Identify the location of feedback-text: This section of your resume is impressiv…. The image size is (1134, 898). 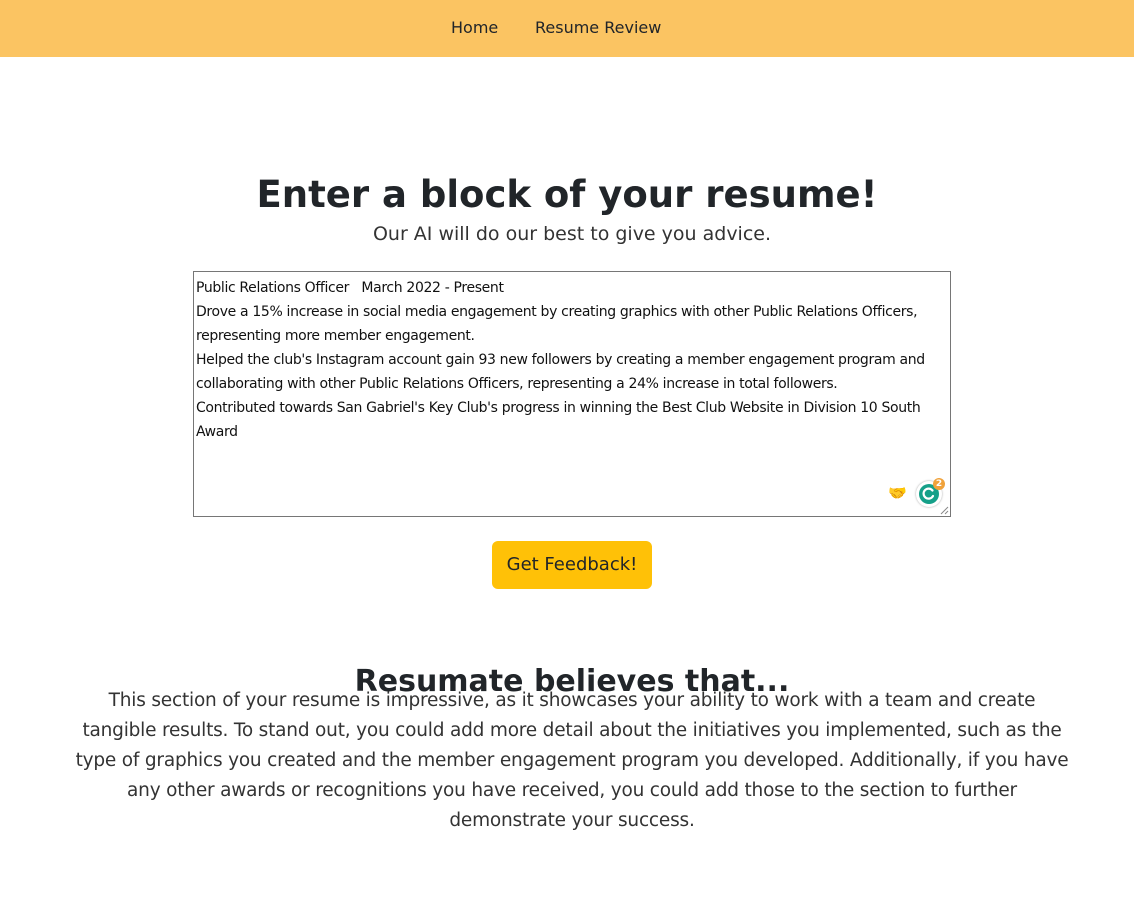
(572, 760).